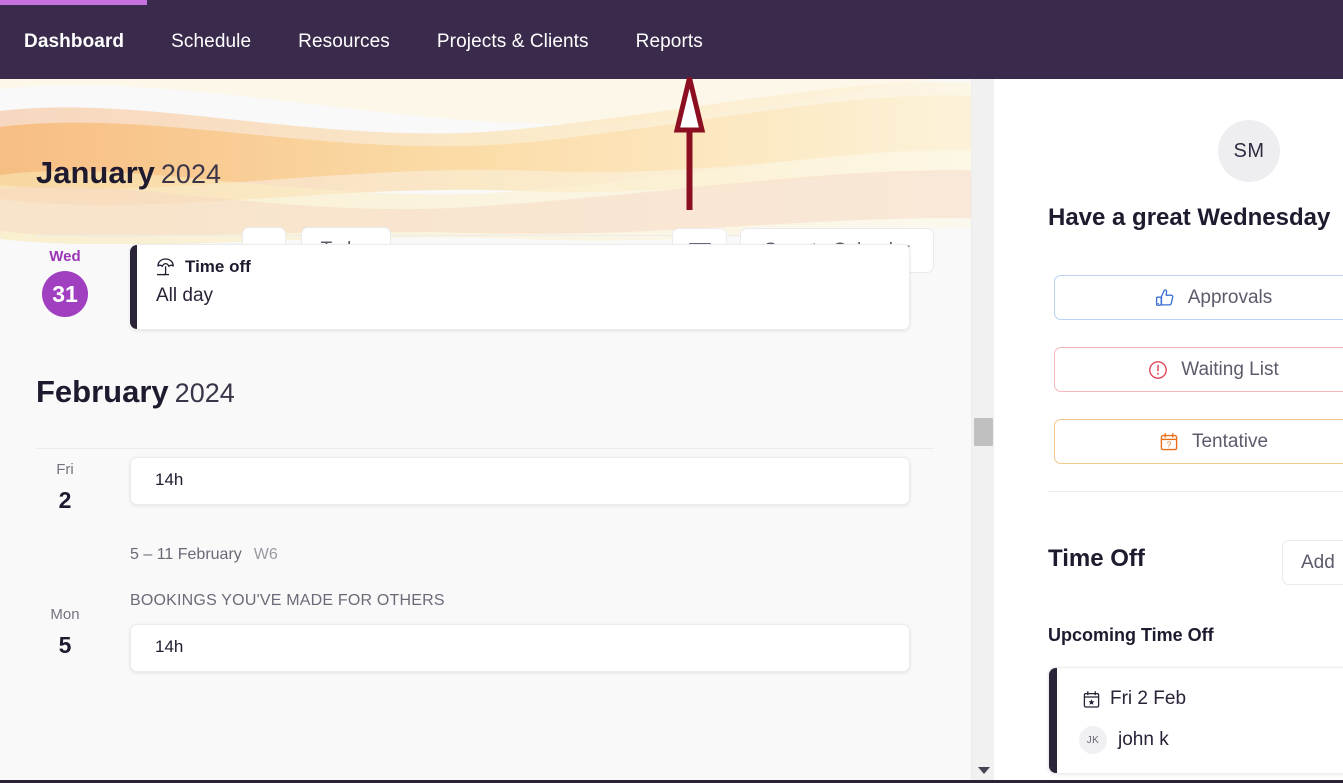 This screenshot has width=1343, height=783. I want to click on upcoming-timeoff-card: Fri 2 Feb JK john k, so click(1195, 720).